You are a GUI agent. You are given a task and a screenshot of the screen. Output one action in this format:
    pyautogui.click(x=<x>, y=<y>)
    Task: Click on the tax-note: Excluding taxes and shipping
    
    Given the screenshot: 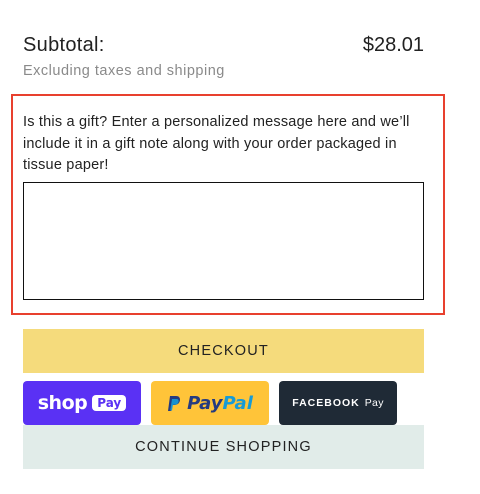 What is the action you would take?
    pyautogui.click(x=124, y=71)
    